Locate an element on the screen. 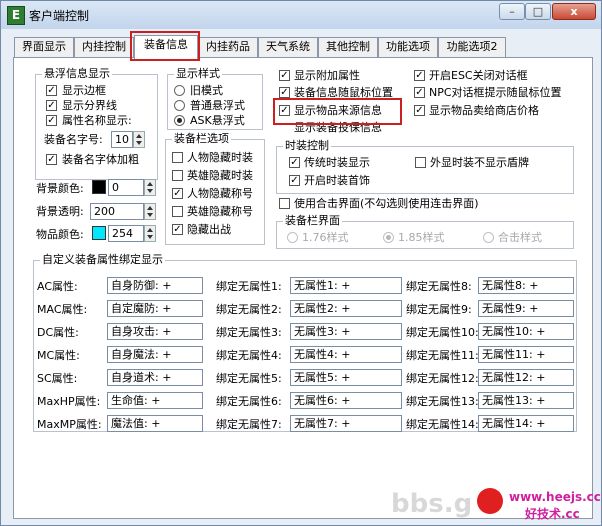  style-normal-radio is located at coordinates (179, 105).